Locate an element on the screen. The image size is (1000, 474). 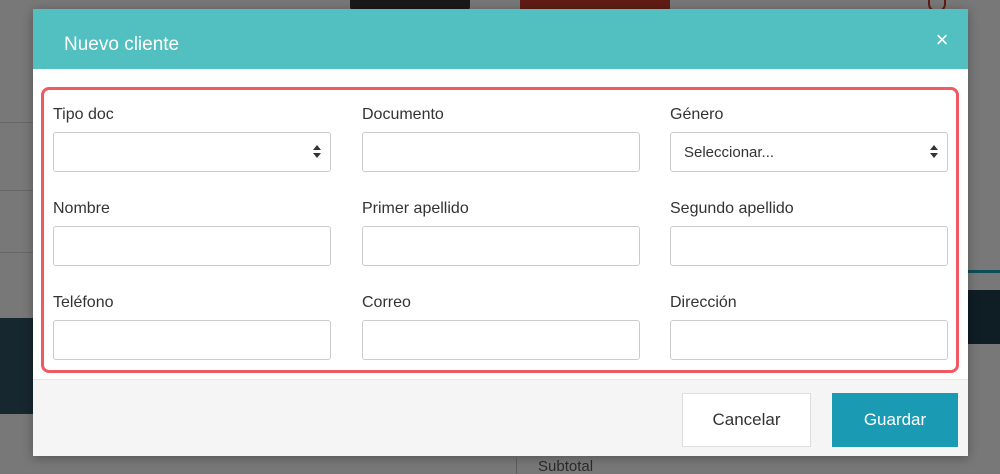
correo-input is located at coordinates (501, 340).